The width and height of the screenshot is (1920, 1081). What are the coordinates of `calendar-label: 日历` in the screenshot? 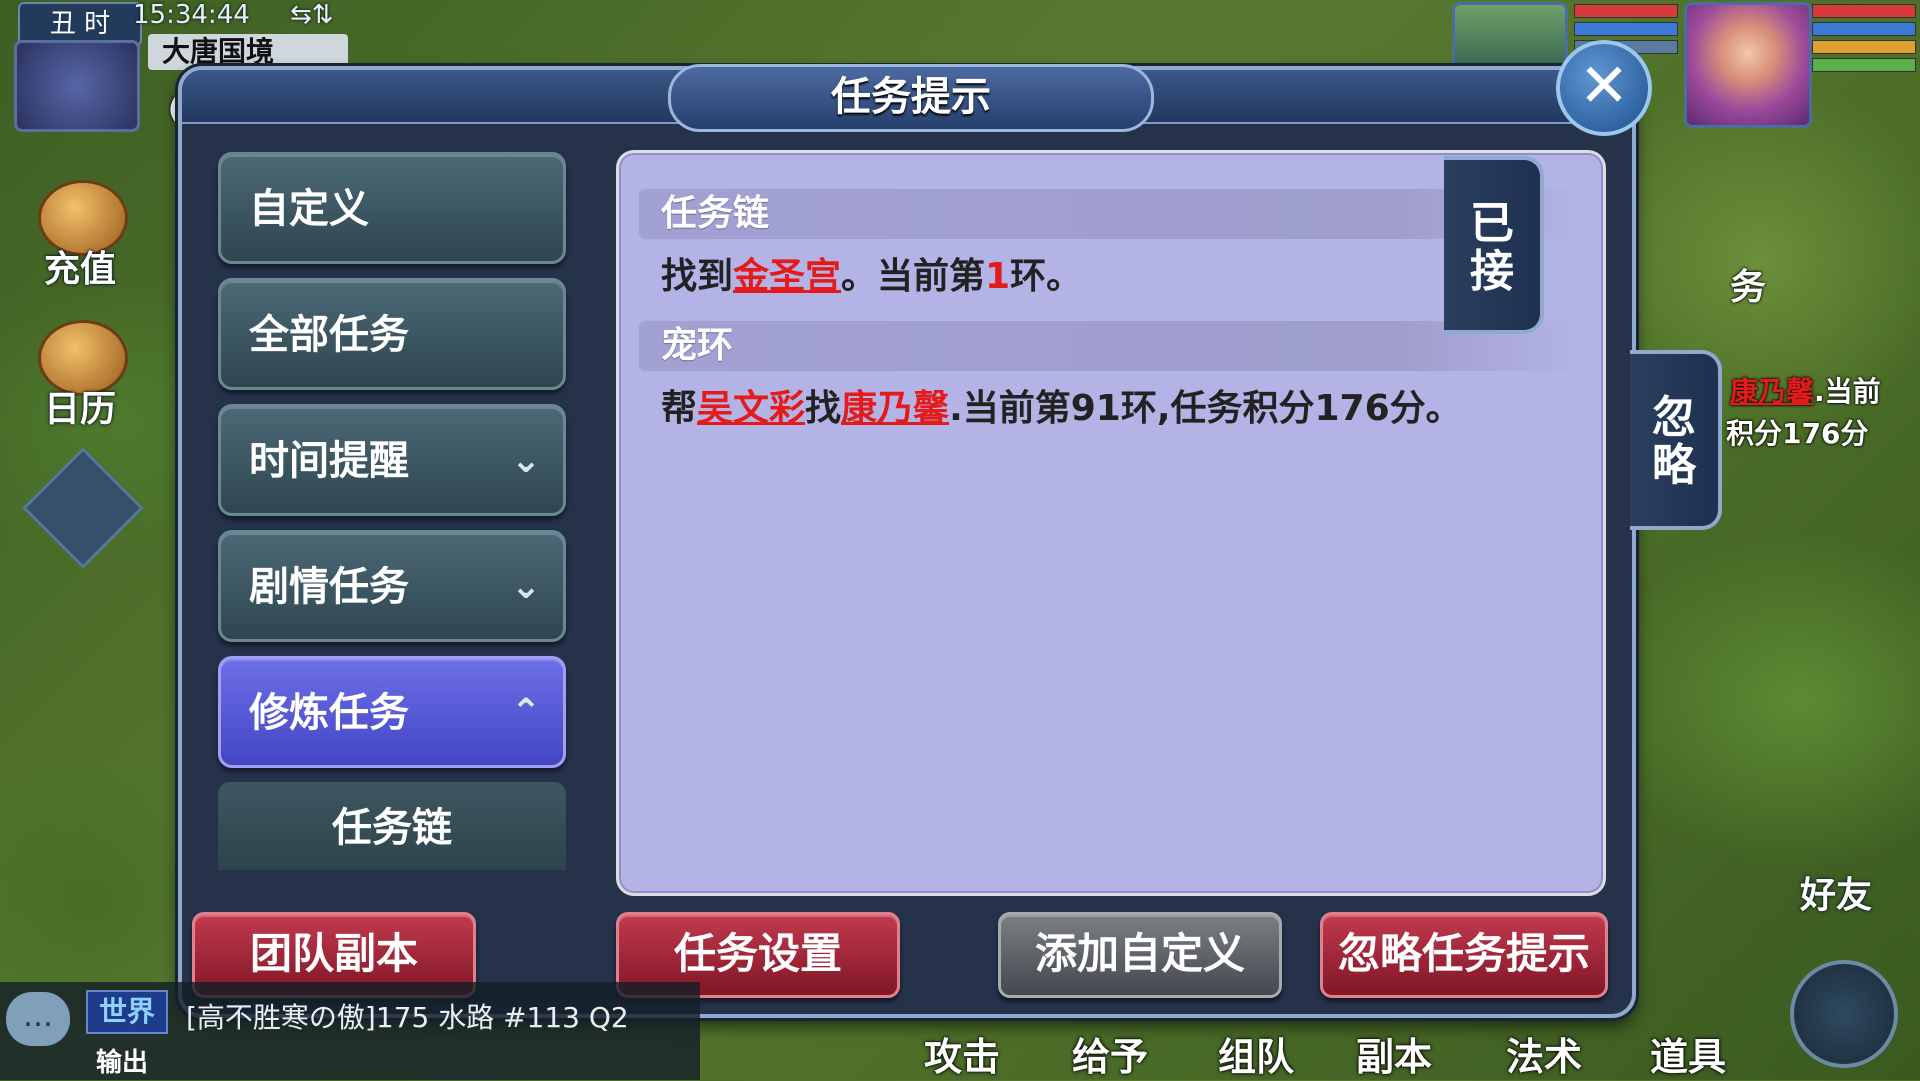 It's located at (79, 409).